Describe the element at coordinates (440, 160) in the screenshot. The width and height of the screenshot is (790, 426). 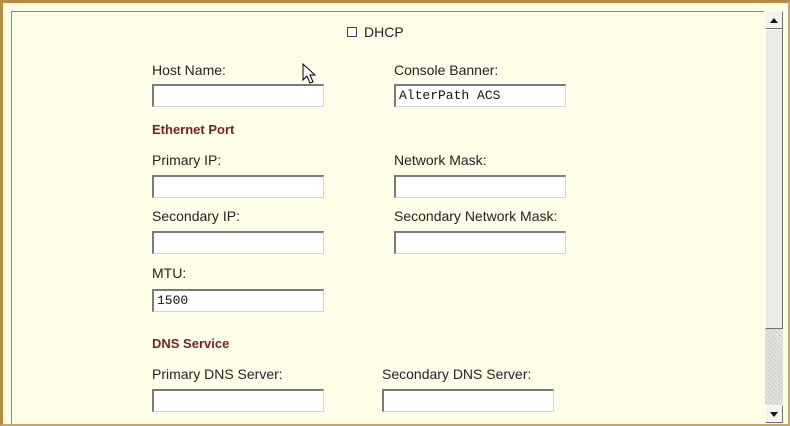
I see `network-mask-label: Network Mask:` at that location.